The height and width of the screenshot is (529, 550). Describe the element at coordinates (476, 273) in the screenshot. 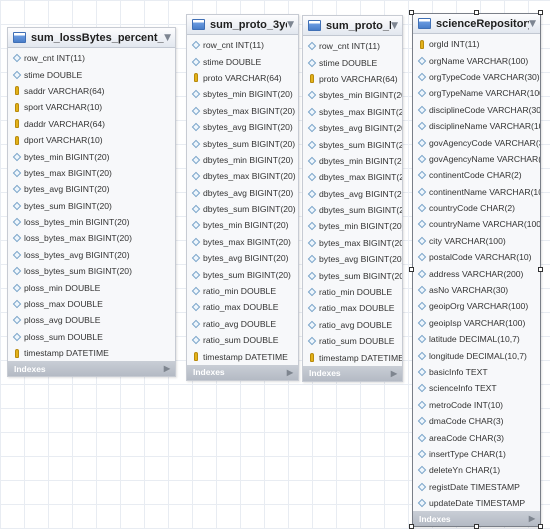

I see `column-row: address VARCHAR(200)` at that location.